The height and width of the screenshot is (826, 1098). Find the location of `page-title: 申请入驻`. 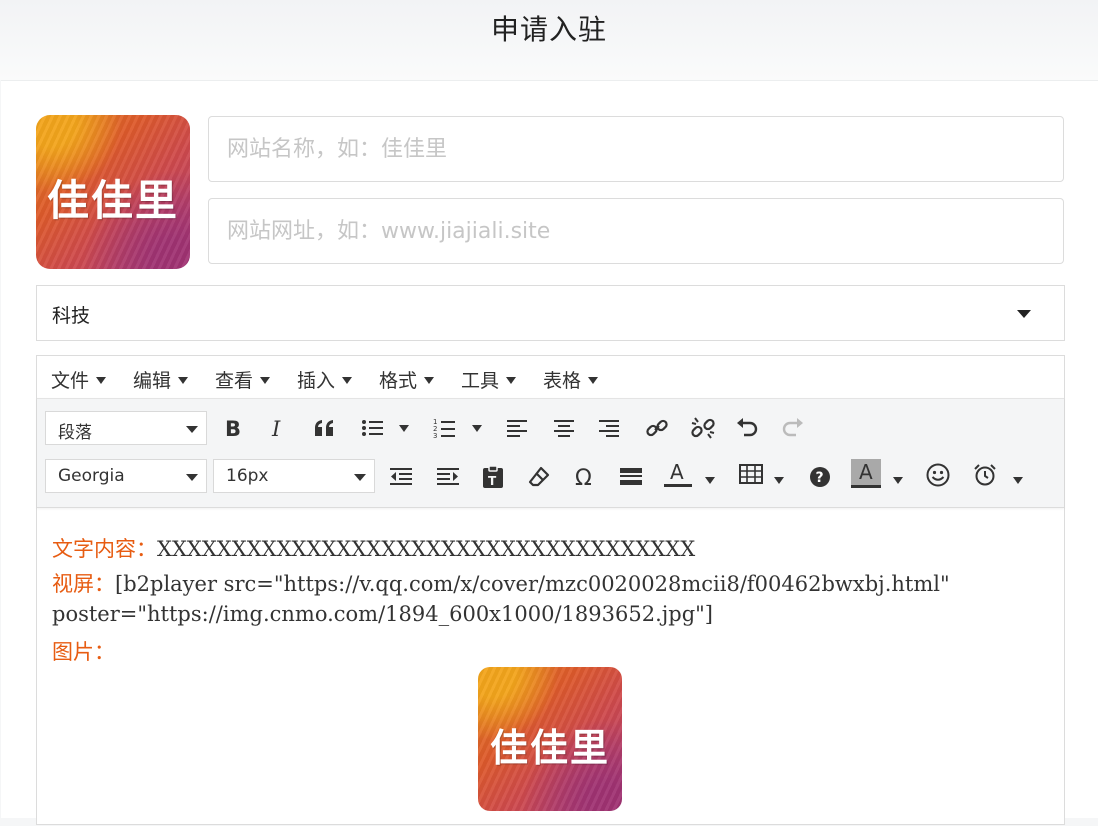

page-title: 申请入驻 is located at coordinates (548, 29).